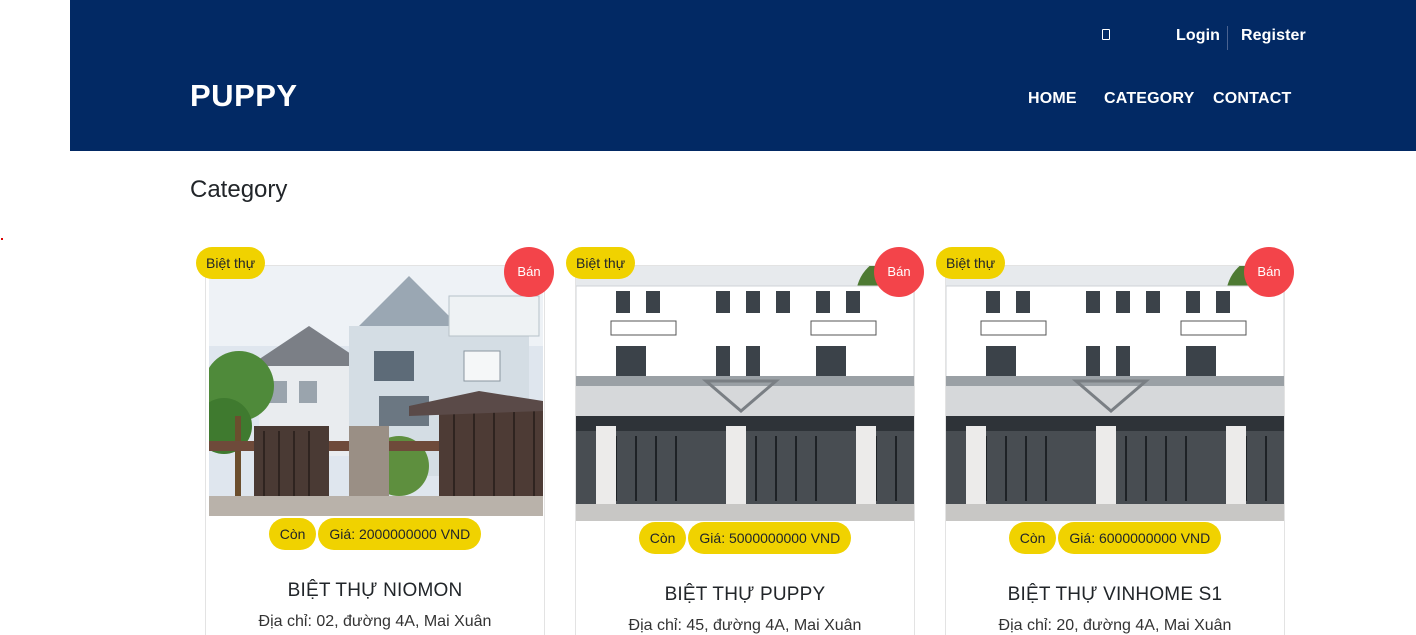  What do you see at coordinates (375, 621) in the screenshot?
I see `property-address: Địa chỉ: 02, đường 4A, Mai Xuân` at bounding box center [375, 621].